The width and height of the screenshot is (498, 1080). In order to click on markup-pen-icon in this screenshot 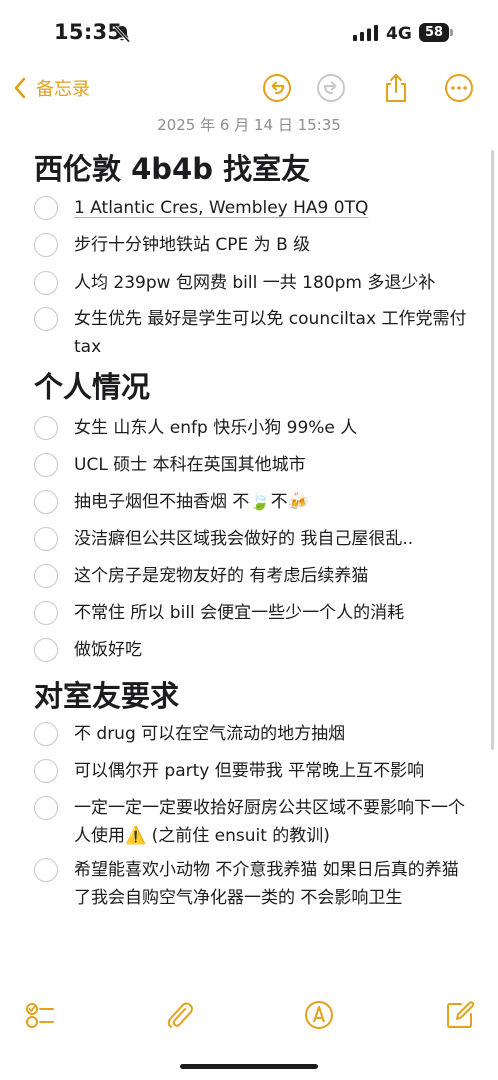, I will do `click(319, 1015)`.